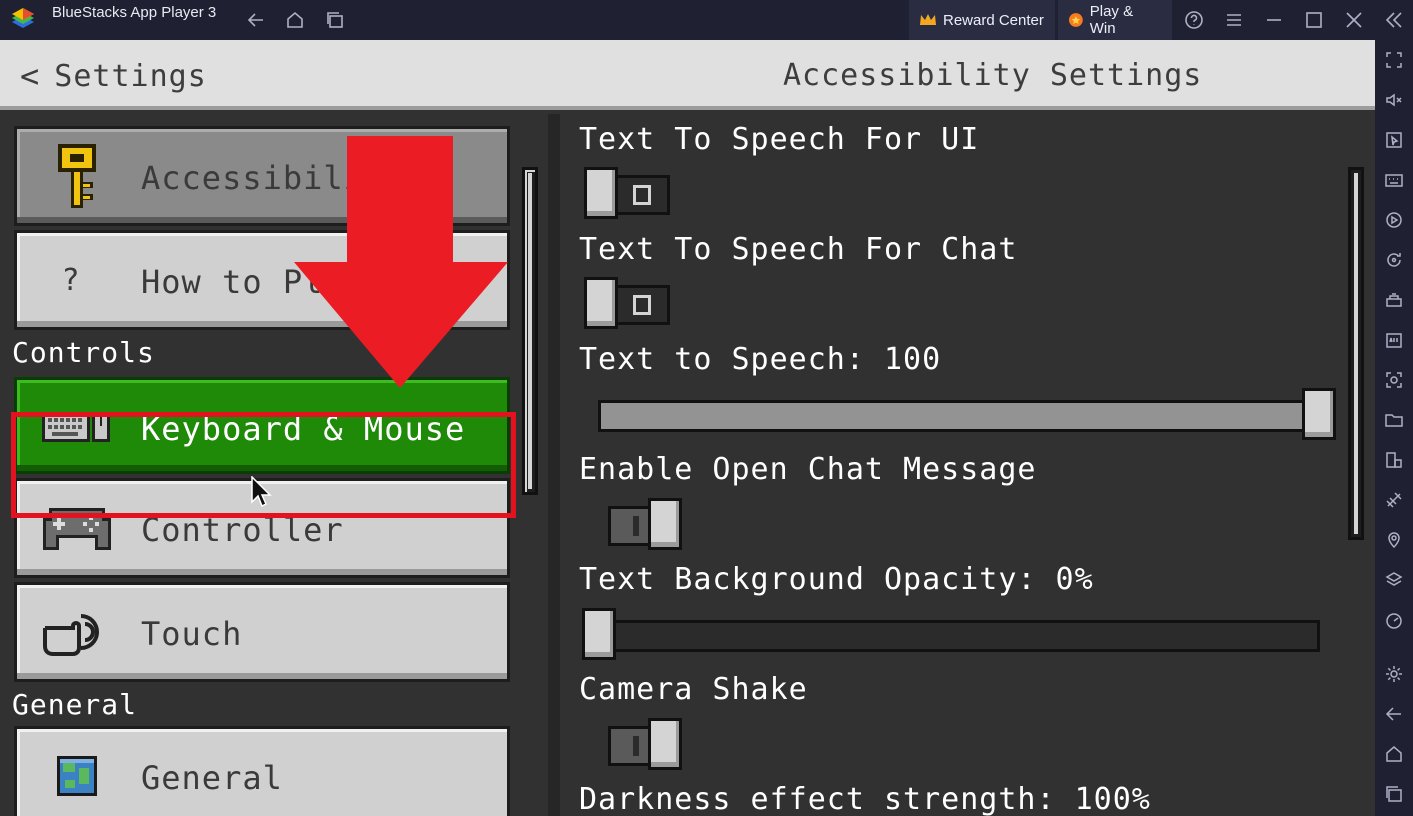 This screenshot has width=1413, height=816. Describe the element at coordinates (1354, 20) in the screenshot. I see `close-icon` at that location.